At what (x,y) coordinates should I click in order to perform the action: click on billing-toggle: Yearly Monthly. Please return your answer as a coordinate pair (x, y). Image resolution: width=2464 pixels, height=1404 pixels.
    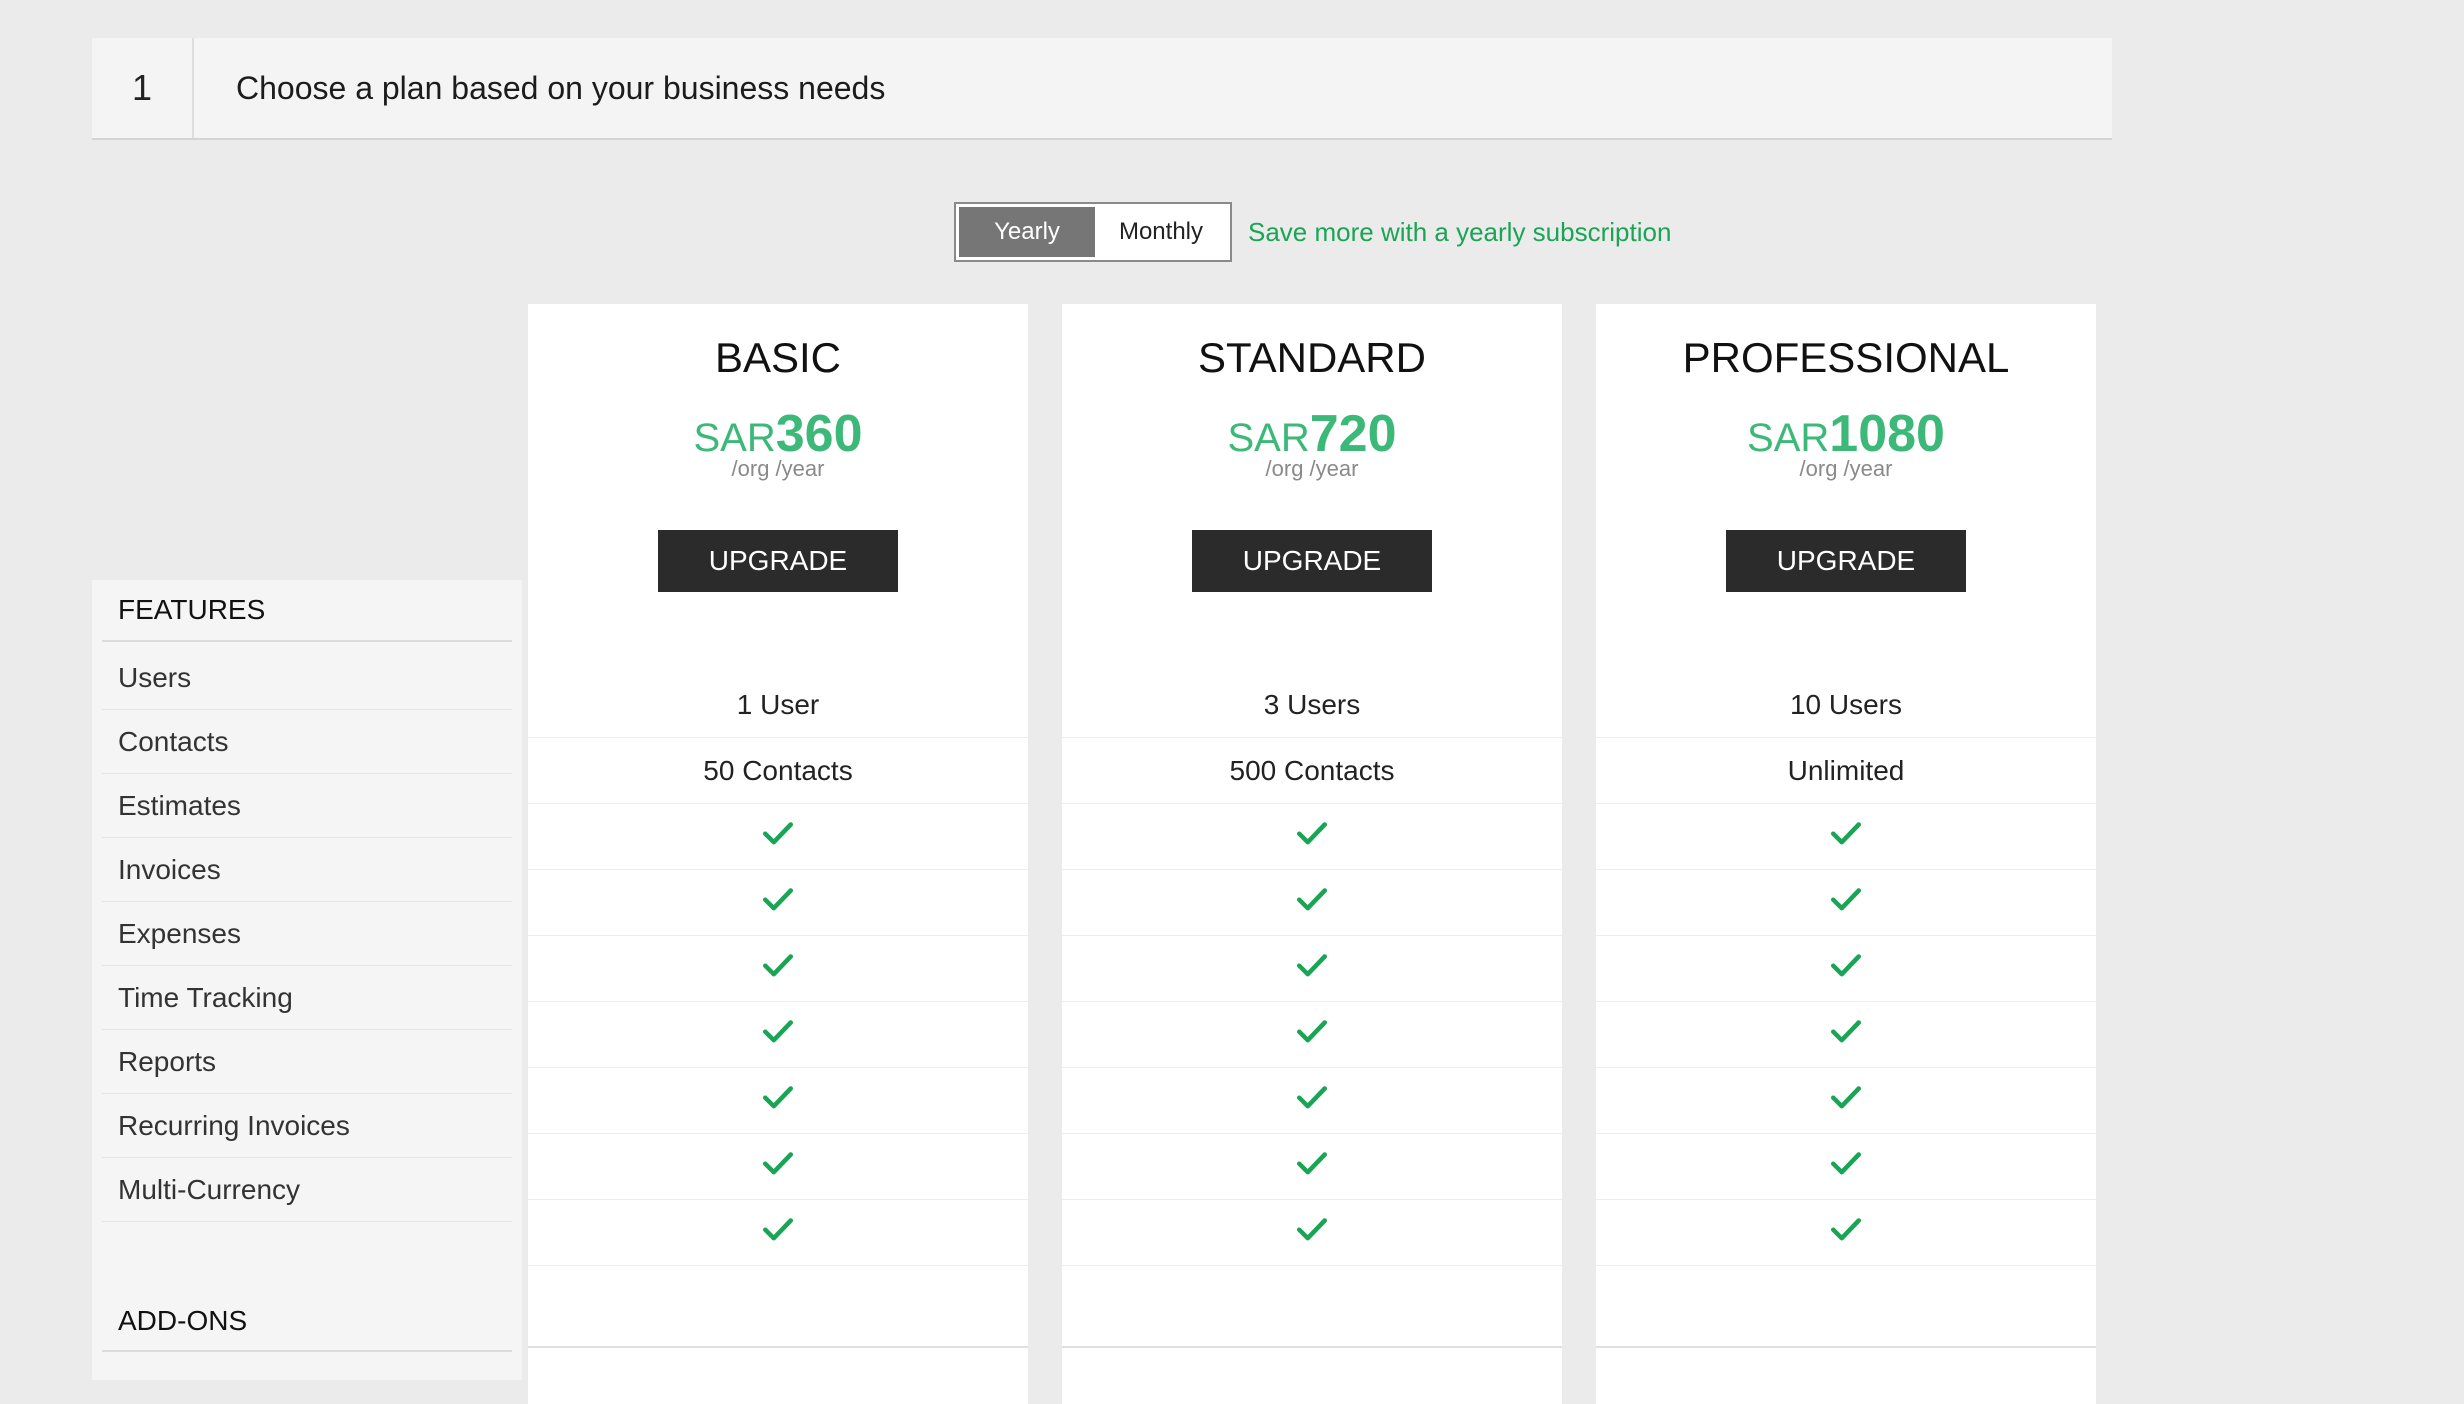
    Looking at the image, I should click on (1093, 232).